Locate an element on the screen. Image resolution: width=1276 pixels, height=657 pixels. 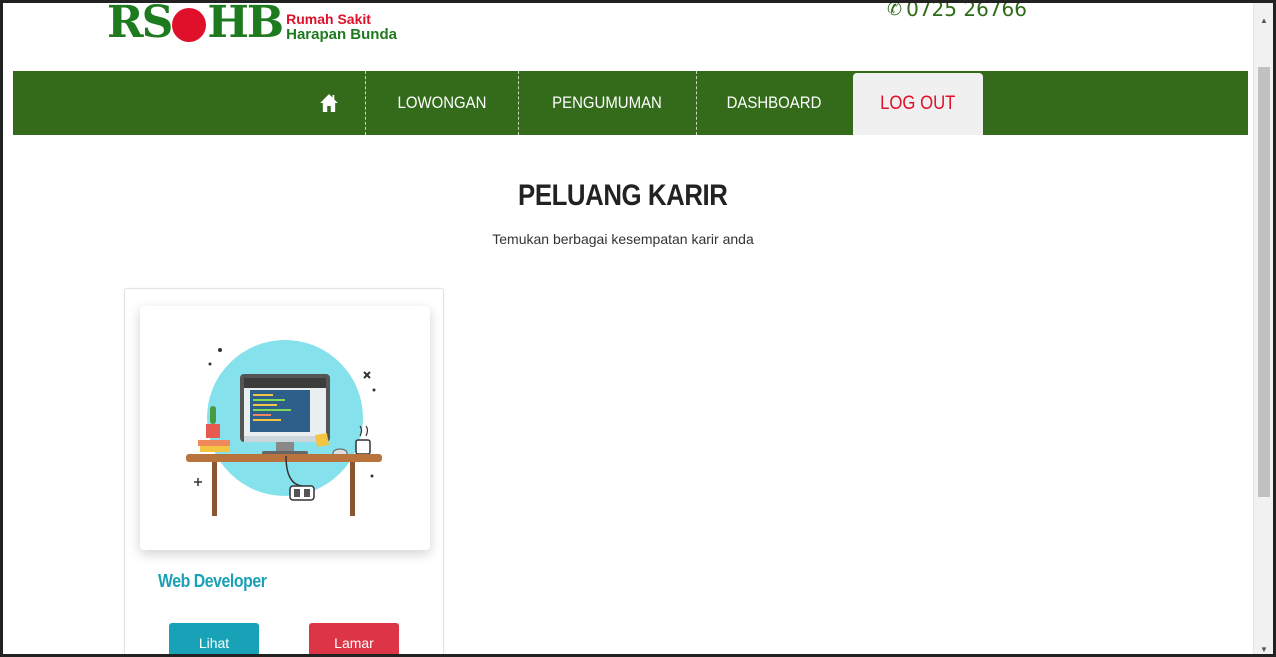
main-nav: LOWONGAN PENGUMUMAN DASHBOARD LOG OUT is located at coordinates (630, 103).